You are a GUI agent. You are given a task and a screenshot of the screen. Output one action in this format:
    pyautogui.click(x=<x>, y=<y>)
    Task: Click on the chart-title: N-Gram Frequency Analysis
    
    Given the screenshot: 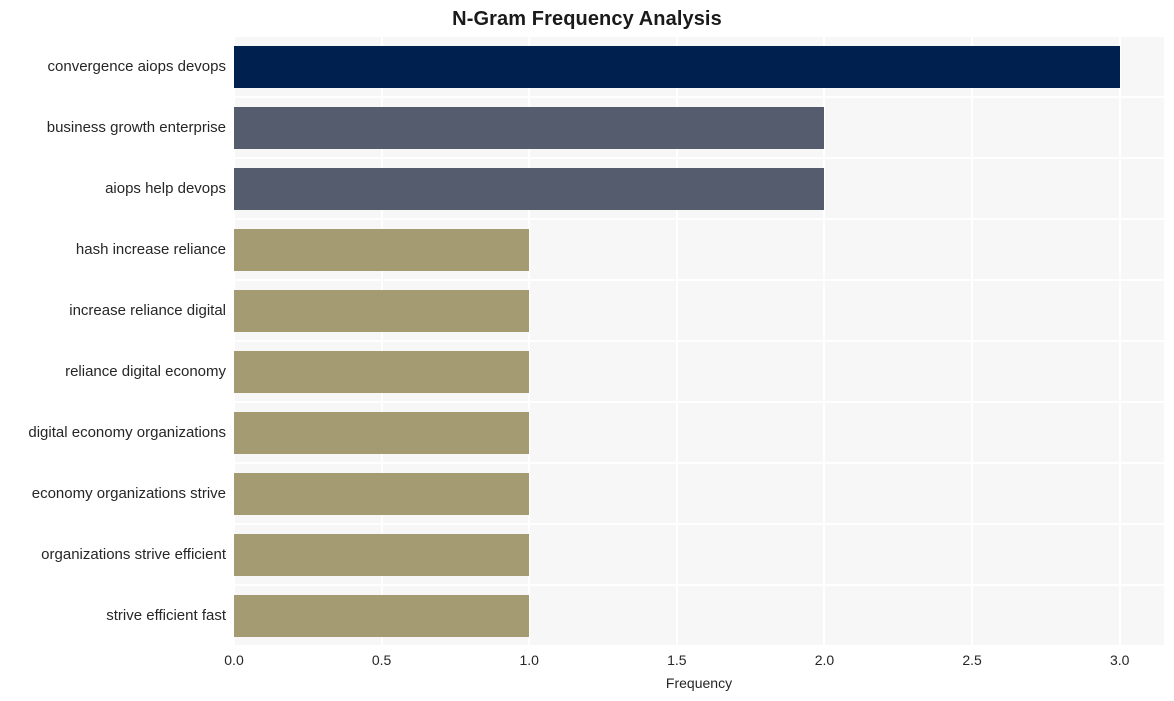 What is the action you would take?
    pyautogui.click(x=587, y=19)
    